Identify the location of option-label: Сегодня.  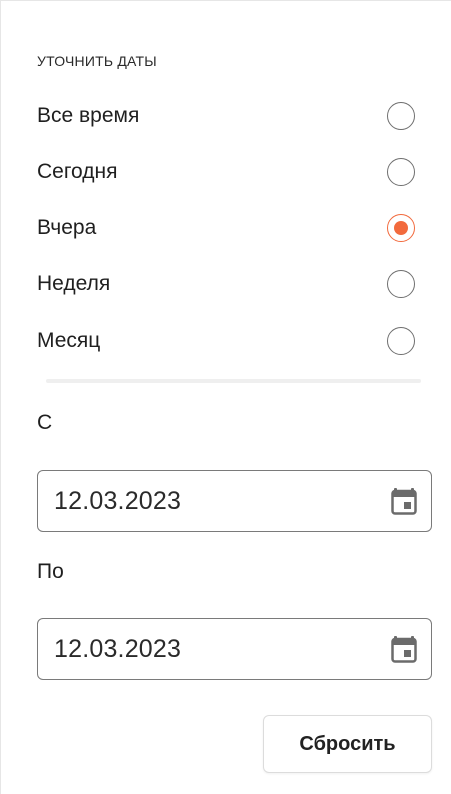
(77, 171).